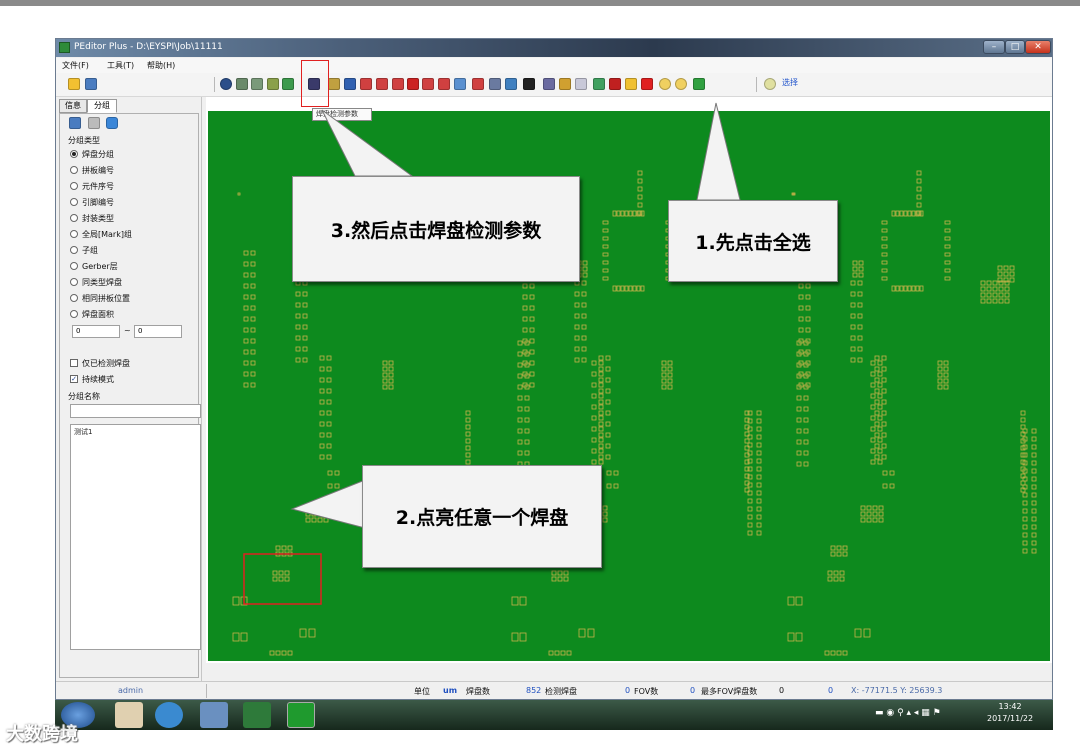 The width and height of the screenshot is (1080, 749). Describe the element at coordinates (436, 229) in the screenshot. I see `callout-step3: 3.然后点击焊盘检测参数` at that location.